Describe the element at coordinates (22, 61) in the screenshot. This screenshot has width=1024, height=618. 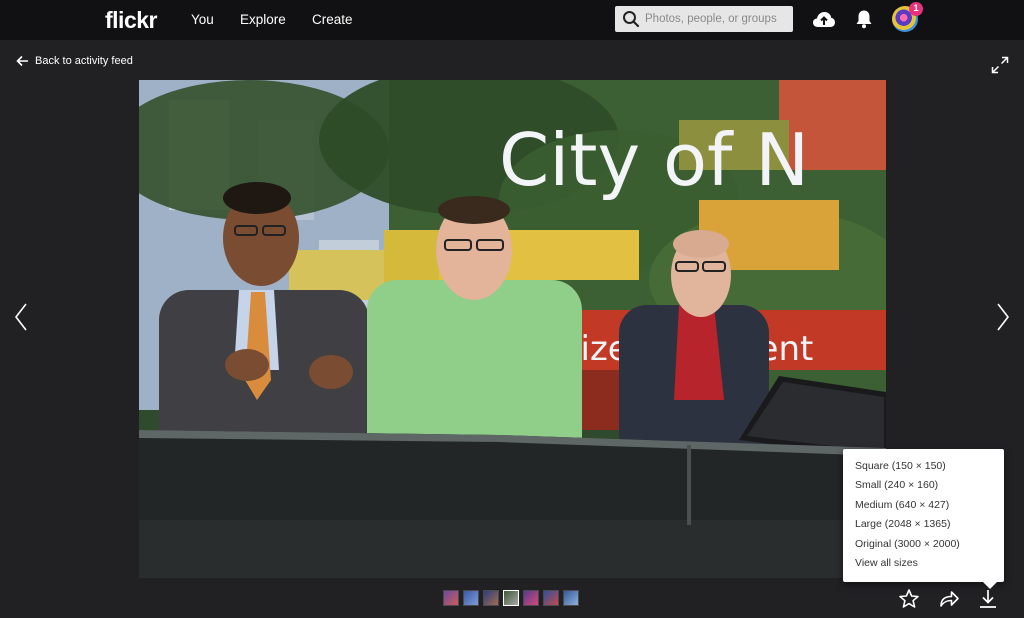
I see `back-arrow-icon` at that location.